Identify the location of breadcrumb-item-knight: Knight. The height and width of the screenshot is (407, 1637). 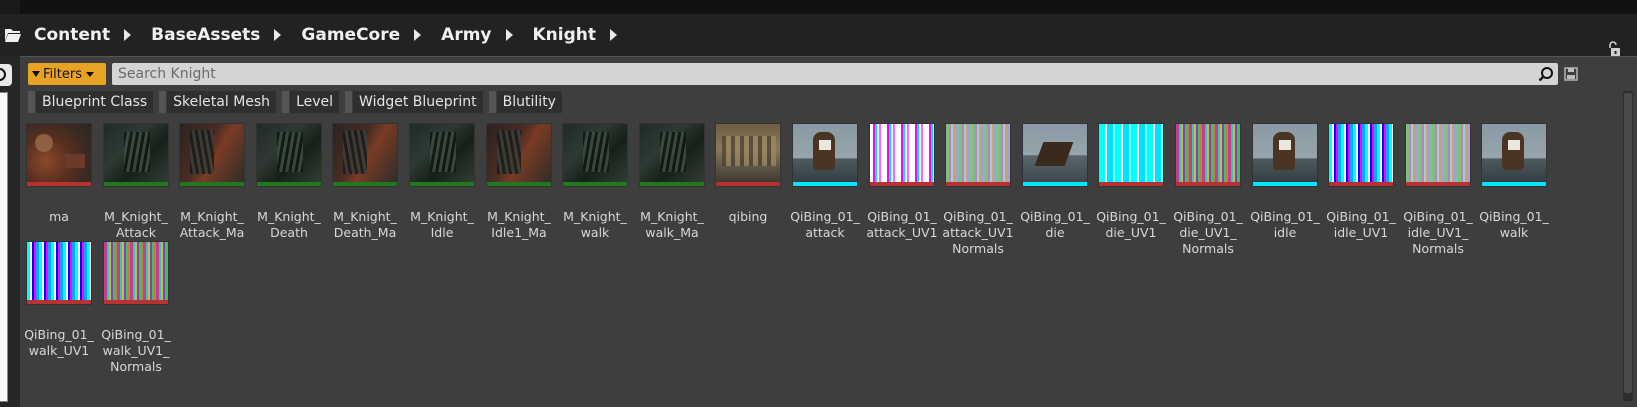
(565, 35).